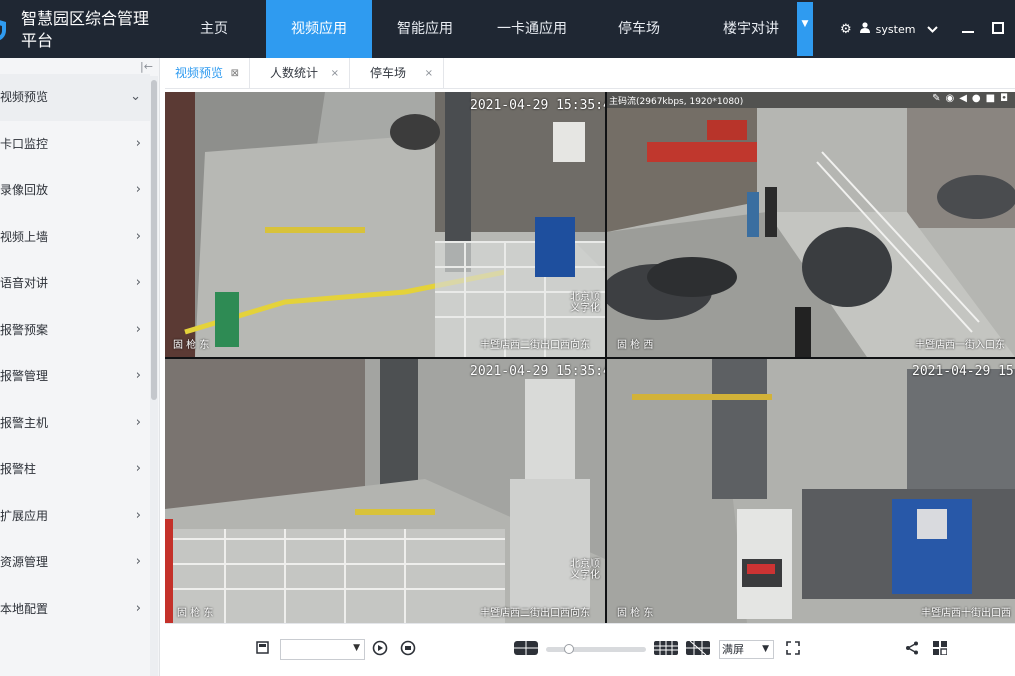 The width and height of the screenshot is (1015, 676). I want to click on collapse-sidebar-icon: |←, so click(146, 66).